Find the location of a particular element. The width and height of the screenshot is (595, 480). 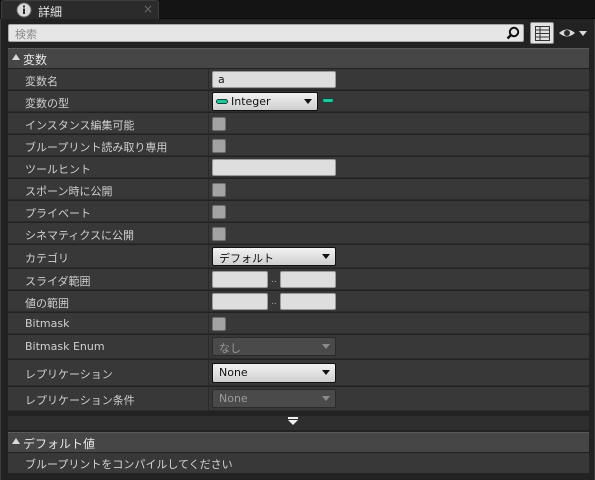

category-title: 変数 is located at coordinates (35, 60).